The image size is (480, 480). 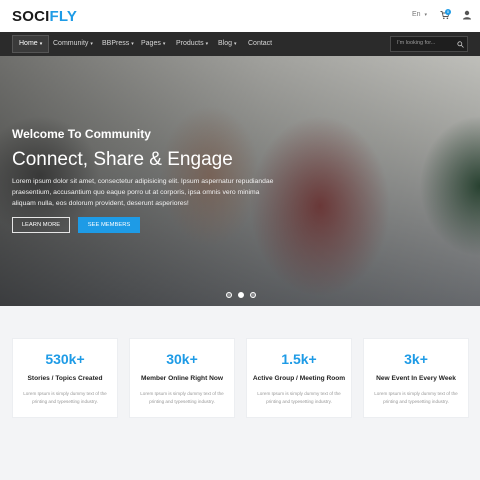 What do you see at coordinates (109, 225) in the screenshot?
I see `see-members-button: SEE MEMBERS` at bounding box center [109, 225].